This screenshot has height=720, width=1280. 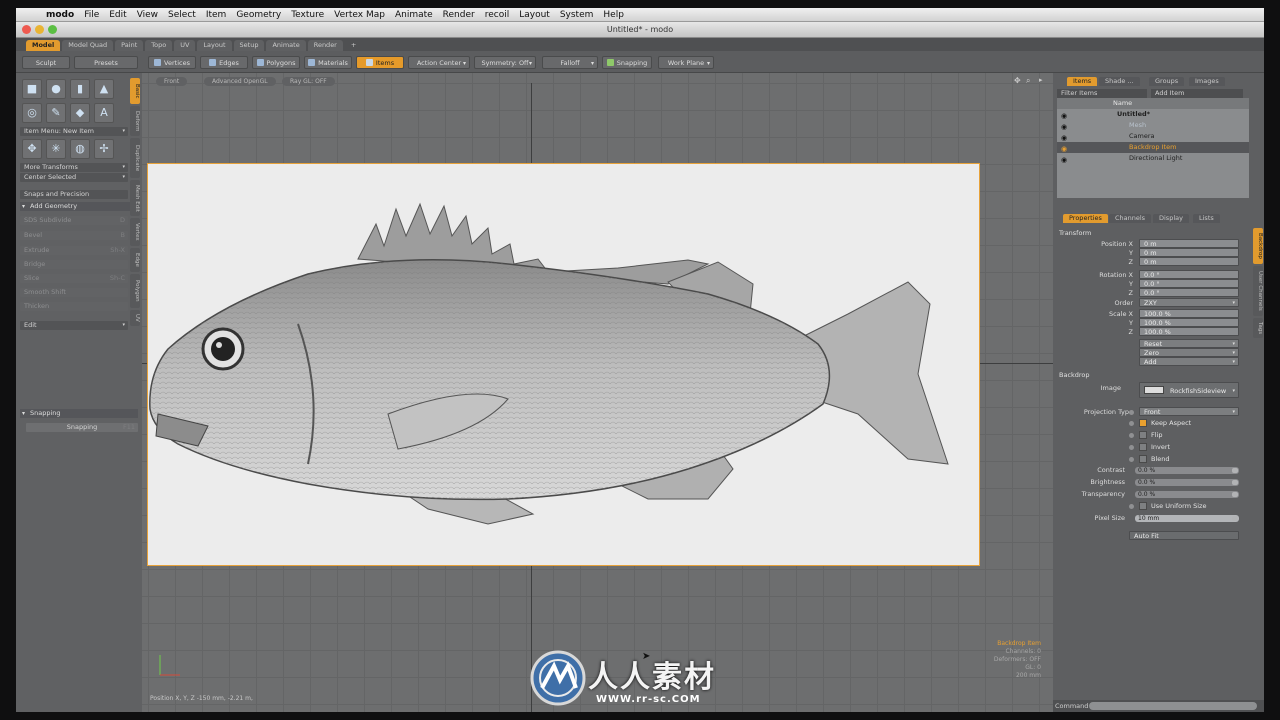 I want to click on tool-sds-subdivide: SDS Subdivide D, so click(x=74, y=220).